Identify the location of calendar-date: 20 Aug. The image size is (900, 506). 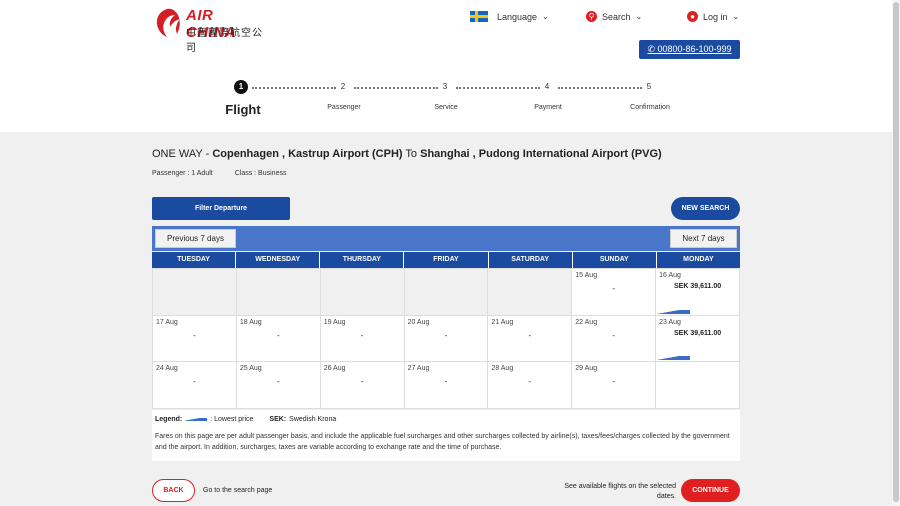
(418, 322).